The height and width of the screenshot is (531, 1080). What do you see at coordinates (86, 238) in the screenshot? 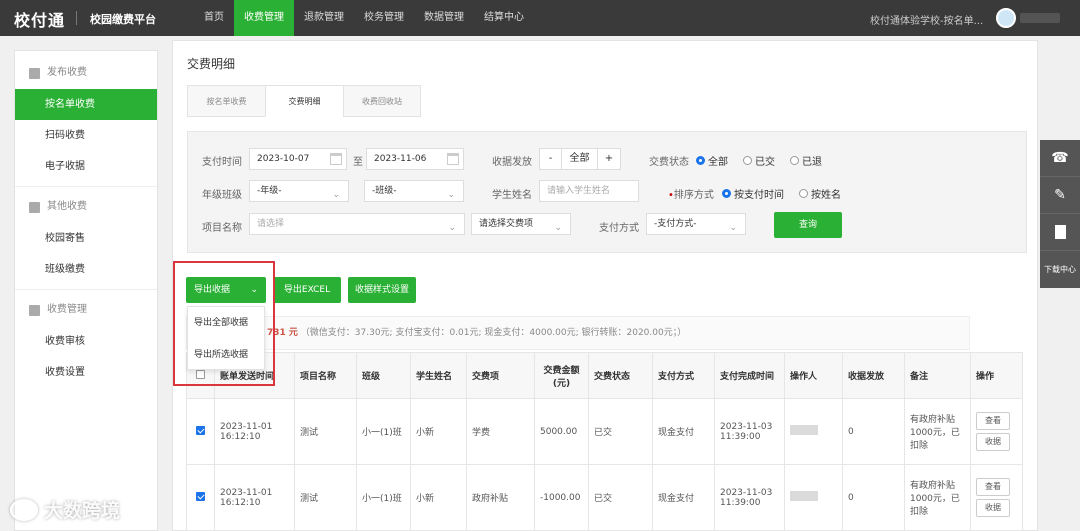
I see `sidebar-item-consignment: 校园寄售` at bounding box center [86, 238].